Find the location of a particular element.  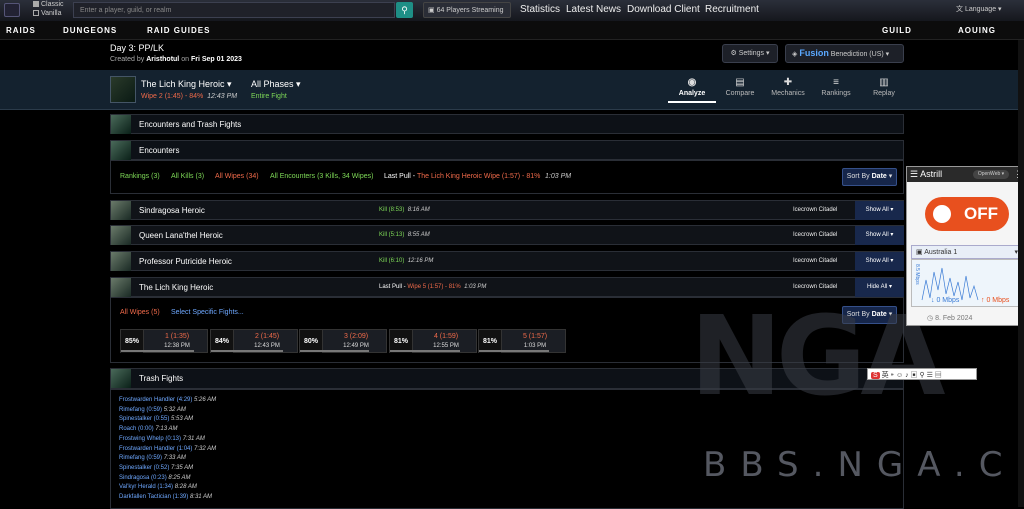

fight-button: 84% 2 (1:45) 12:43 PM is located at coordinates (254, 341).